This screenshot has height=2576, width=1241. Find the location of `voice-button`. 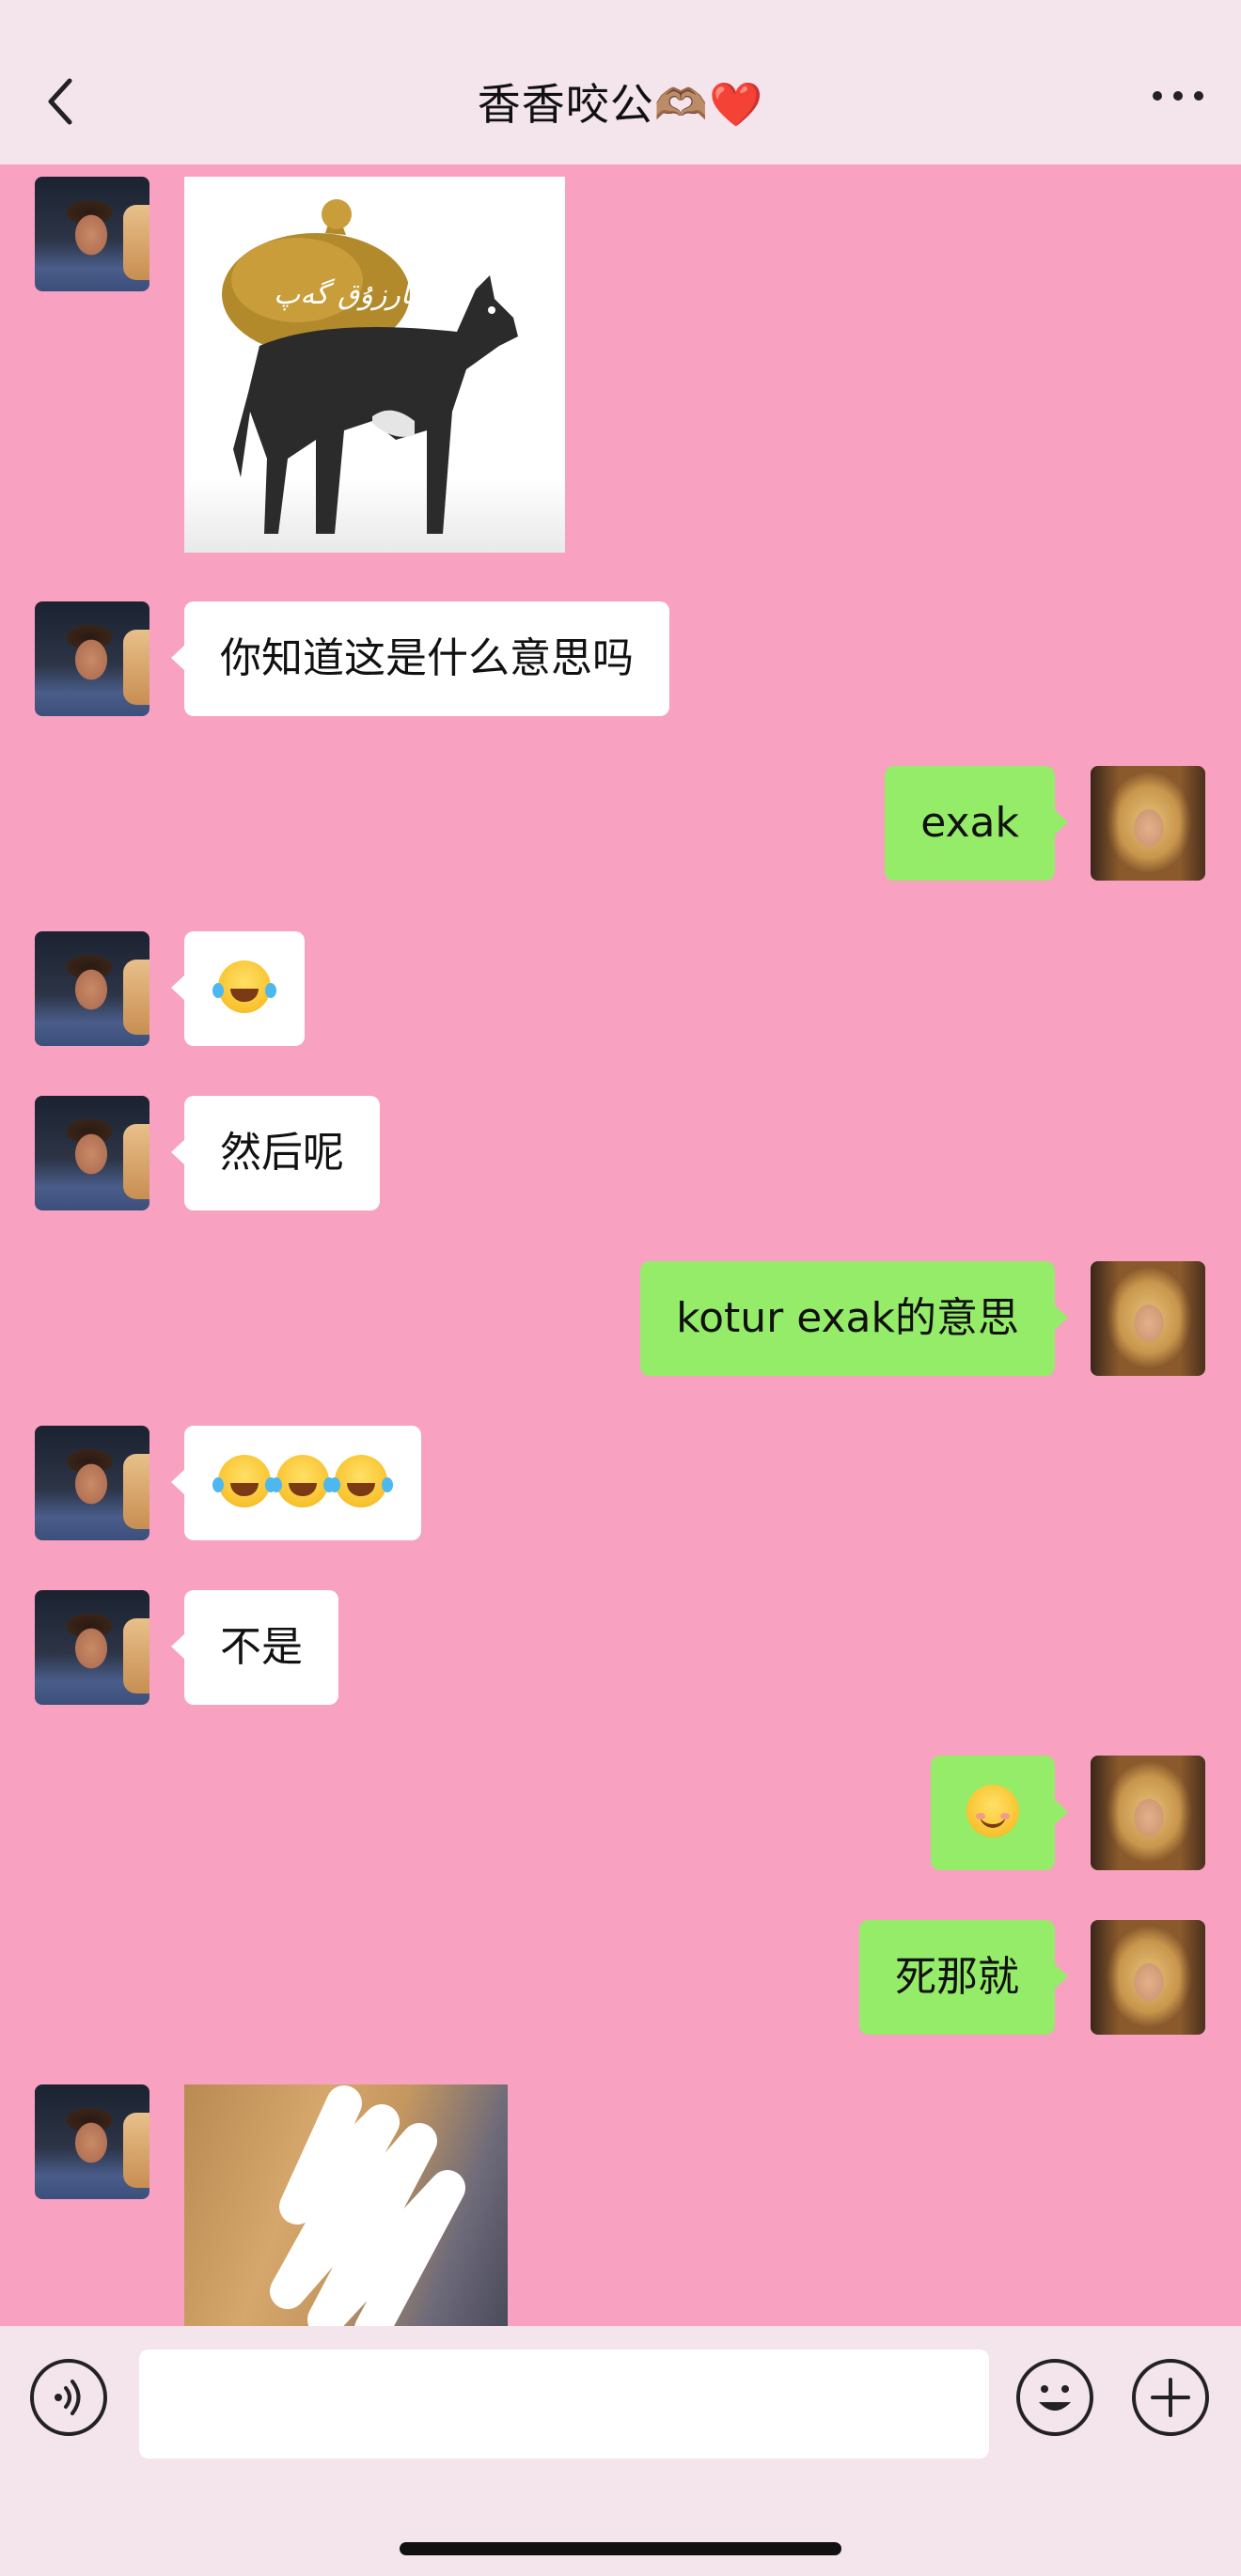

voice-button is located at coordinates (68, 2397).